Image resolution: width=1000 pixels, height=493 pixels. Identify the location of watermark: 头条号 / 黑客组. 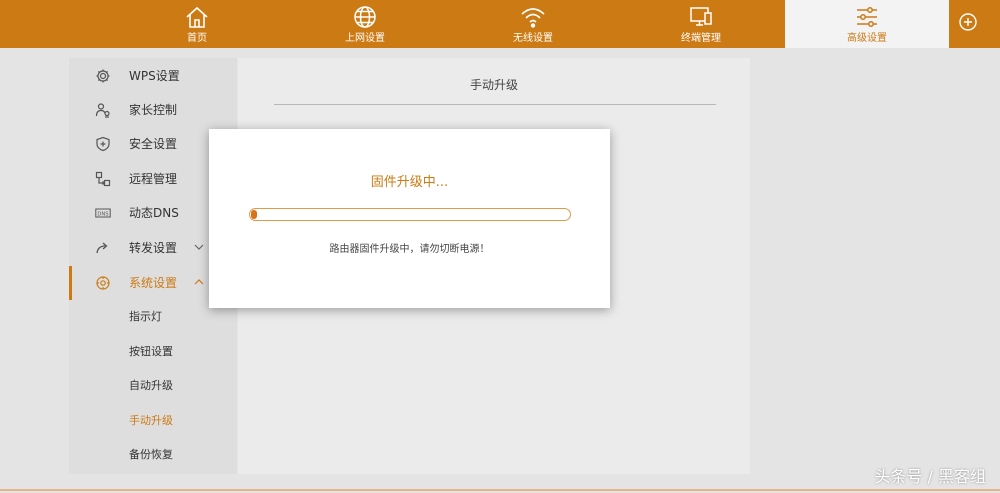
(930, 476).